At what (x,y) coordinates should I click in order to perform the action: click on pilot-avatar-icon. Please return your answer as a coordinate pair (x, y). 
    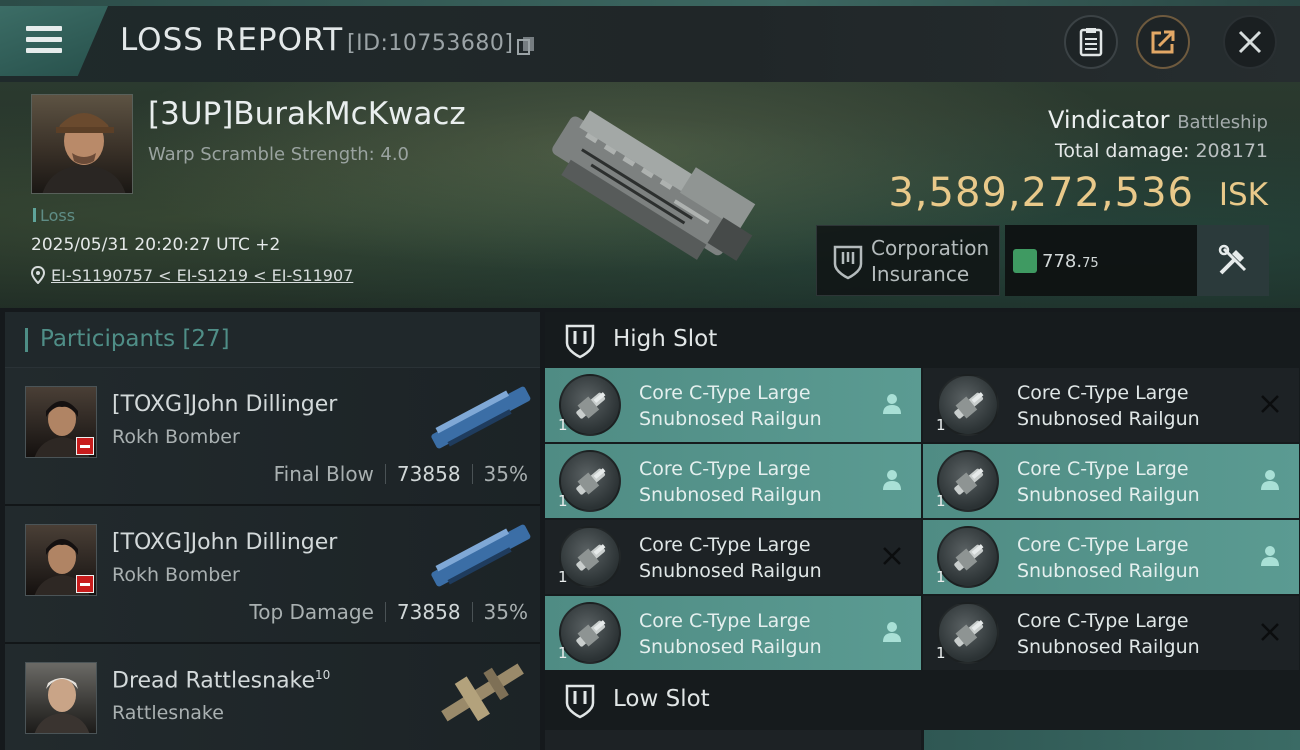
    Looking at the image, I should click on (84, 153).